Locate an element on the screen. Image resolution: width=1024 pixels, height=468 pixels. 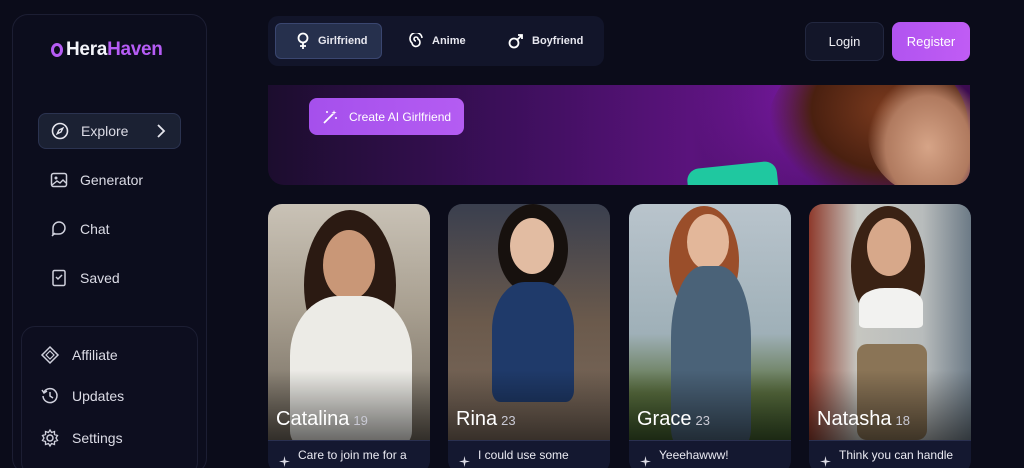
character-name-row: Natasha 18 is located at coordinates (863, 419).